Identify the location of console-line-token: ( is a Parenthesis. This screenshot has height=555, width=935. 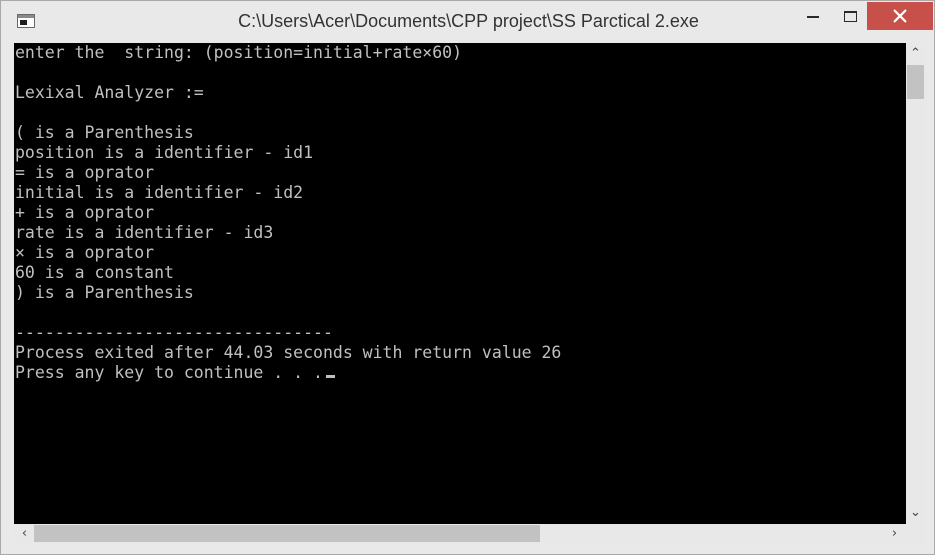
(104, 132).